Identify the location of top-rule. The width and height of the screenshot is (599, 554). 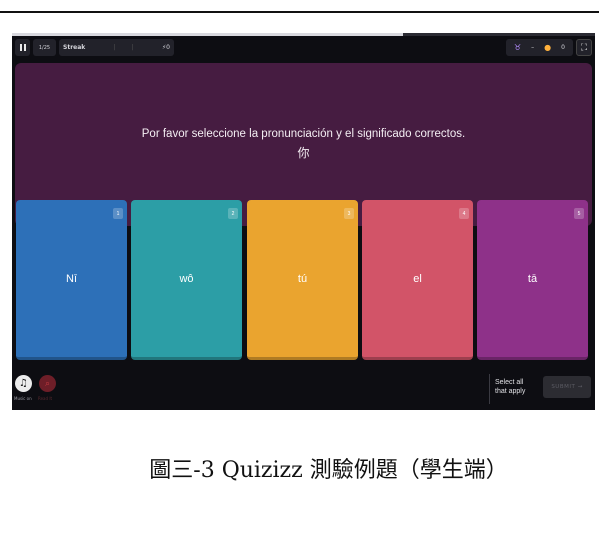
(299, 12).